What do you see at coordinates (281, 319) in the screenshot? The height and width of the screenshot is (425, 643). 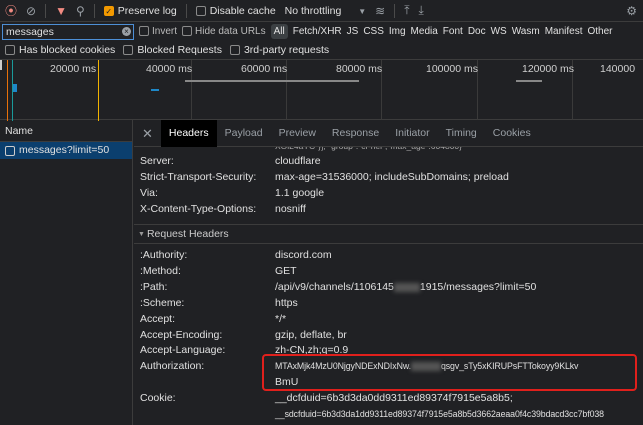 I see `header-value: */*` at bounding box center [281, 319].